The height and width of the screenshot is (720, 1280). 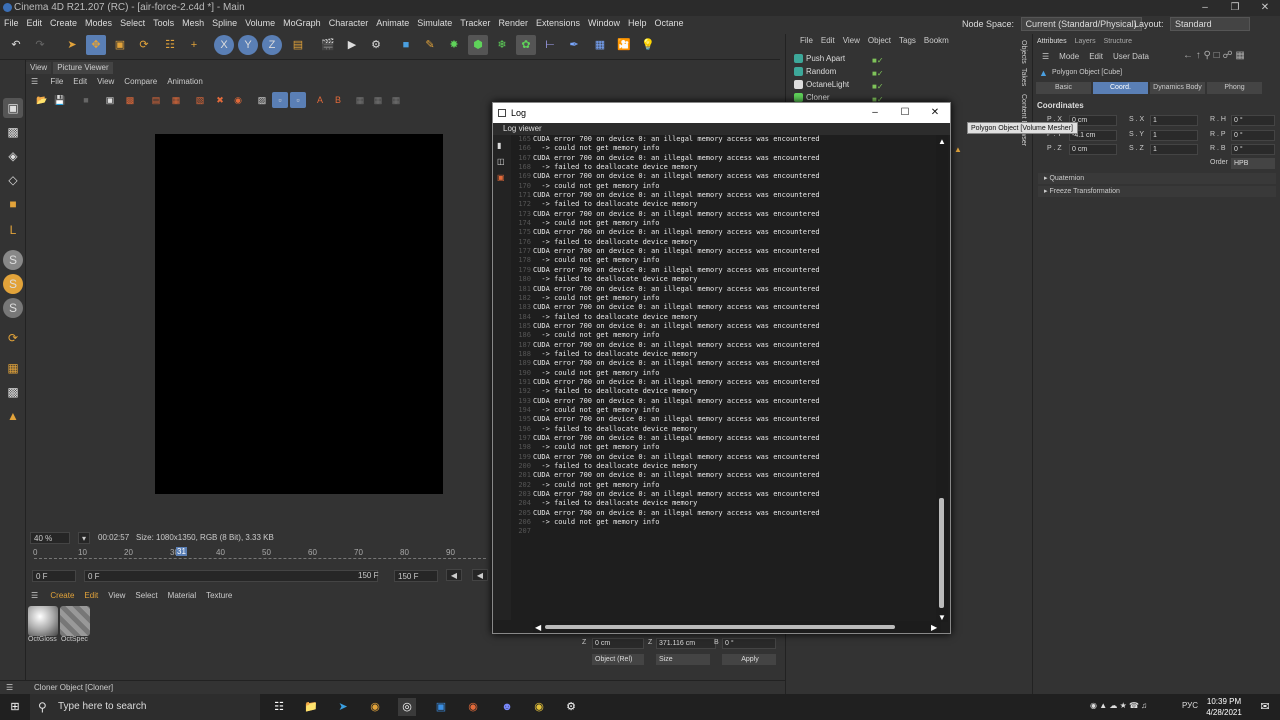 What do you see at coordinates (396, 100) in the screenshot?
I see `diff-icon: ▦` at bounding box center [396, 100].